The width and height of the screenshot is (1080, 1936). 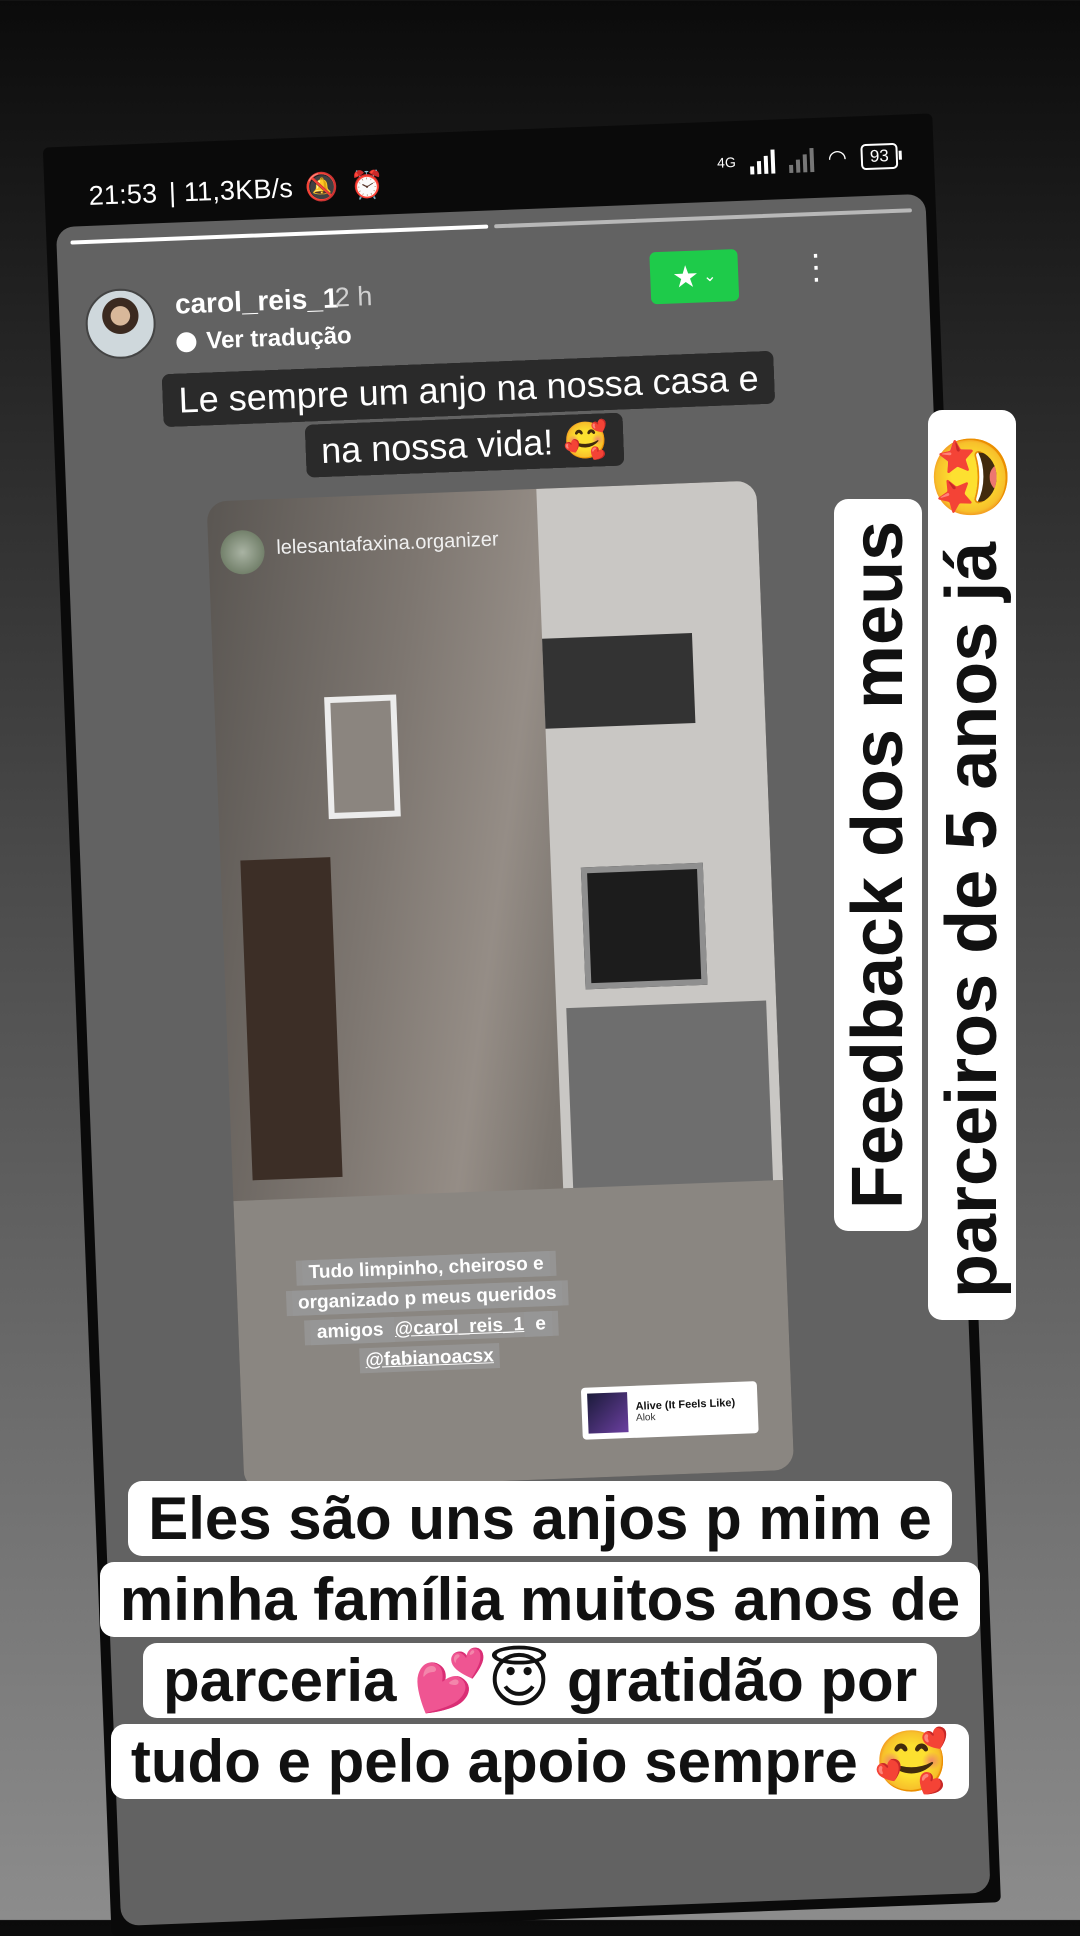 I want to click on signal-off-icon, so click(x=801, y=159).